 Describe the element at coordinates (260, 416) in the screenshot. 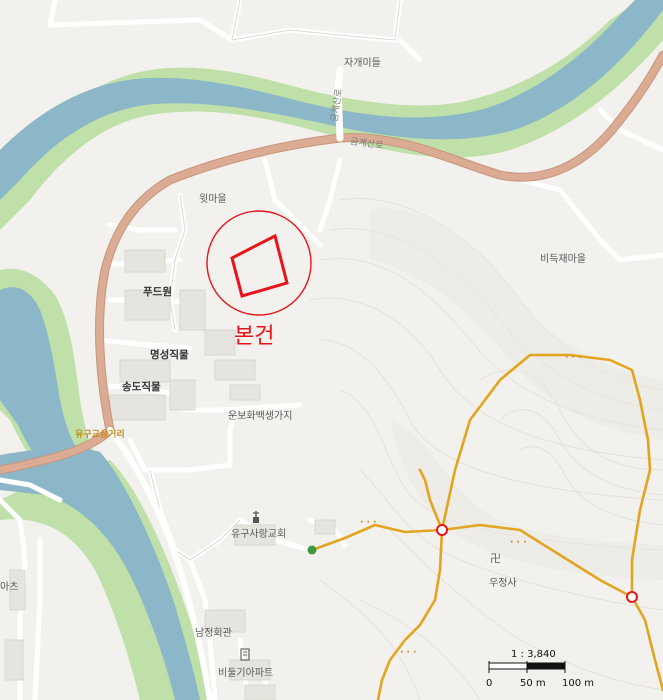

I see `place-label-unbohwa: 운보화백생가지` at that location.